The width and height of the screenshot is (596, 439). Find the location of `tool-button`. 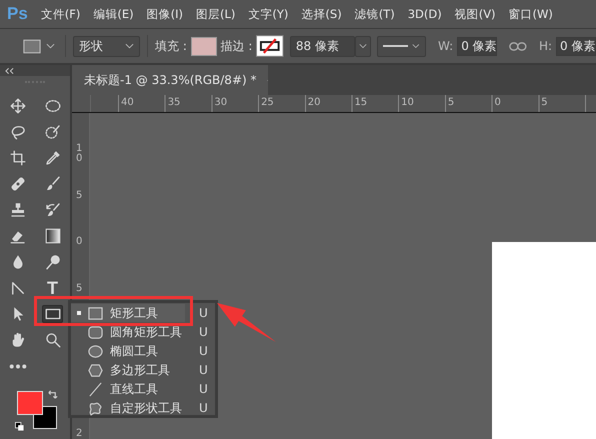

tool-button is located at coordinates (52, 314).